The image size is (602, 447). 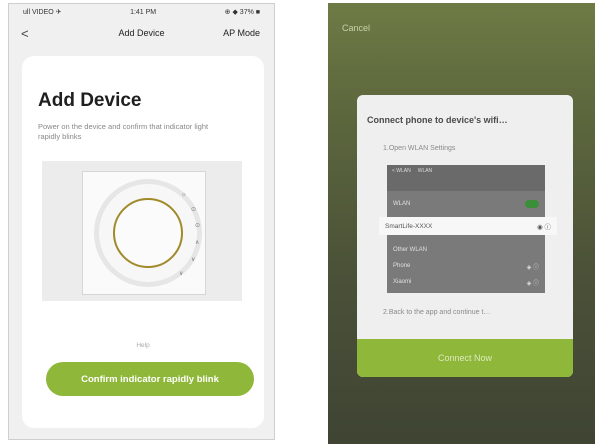 I want to click on card-title: Add Device, so click(x=90, y=100).